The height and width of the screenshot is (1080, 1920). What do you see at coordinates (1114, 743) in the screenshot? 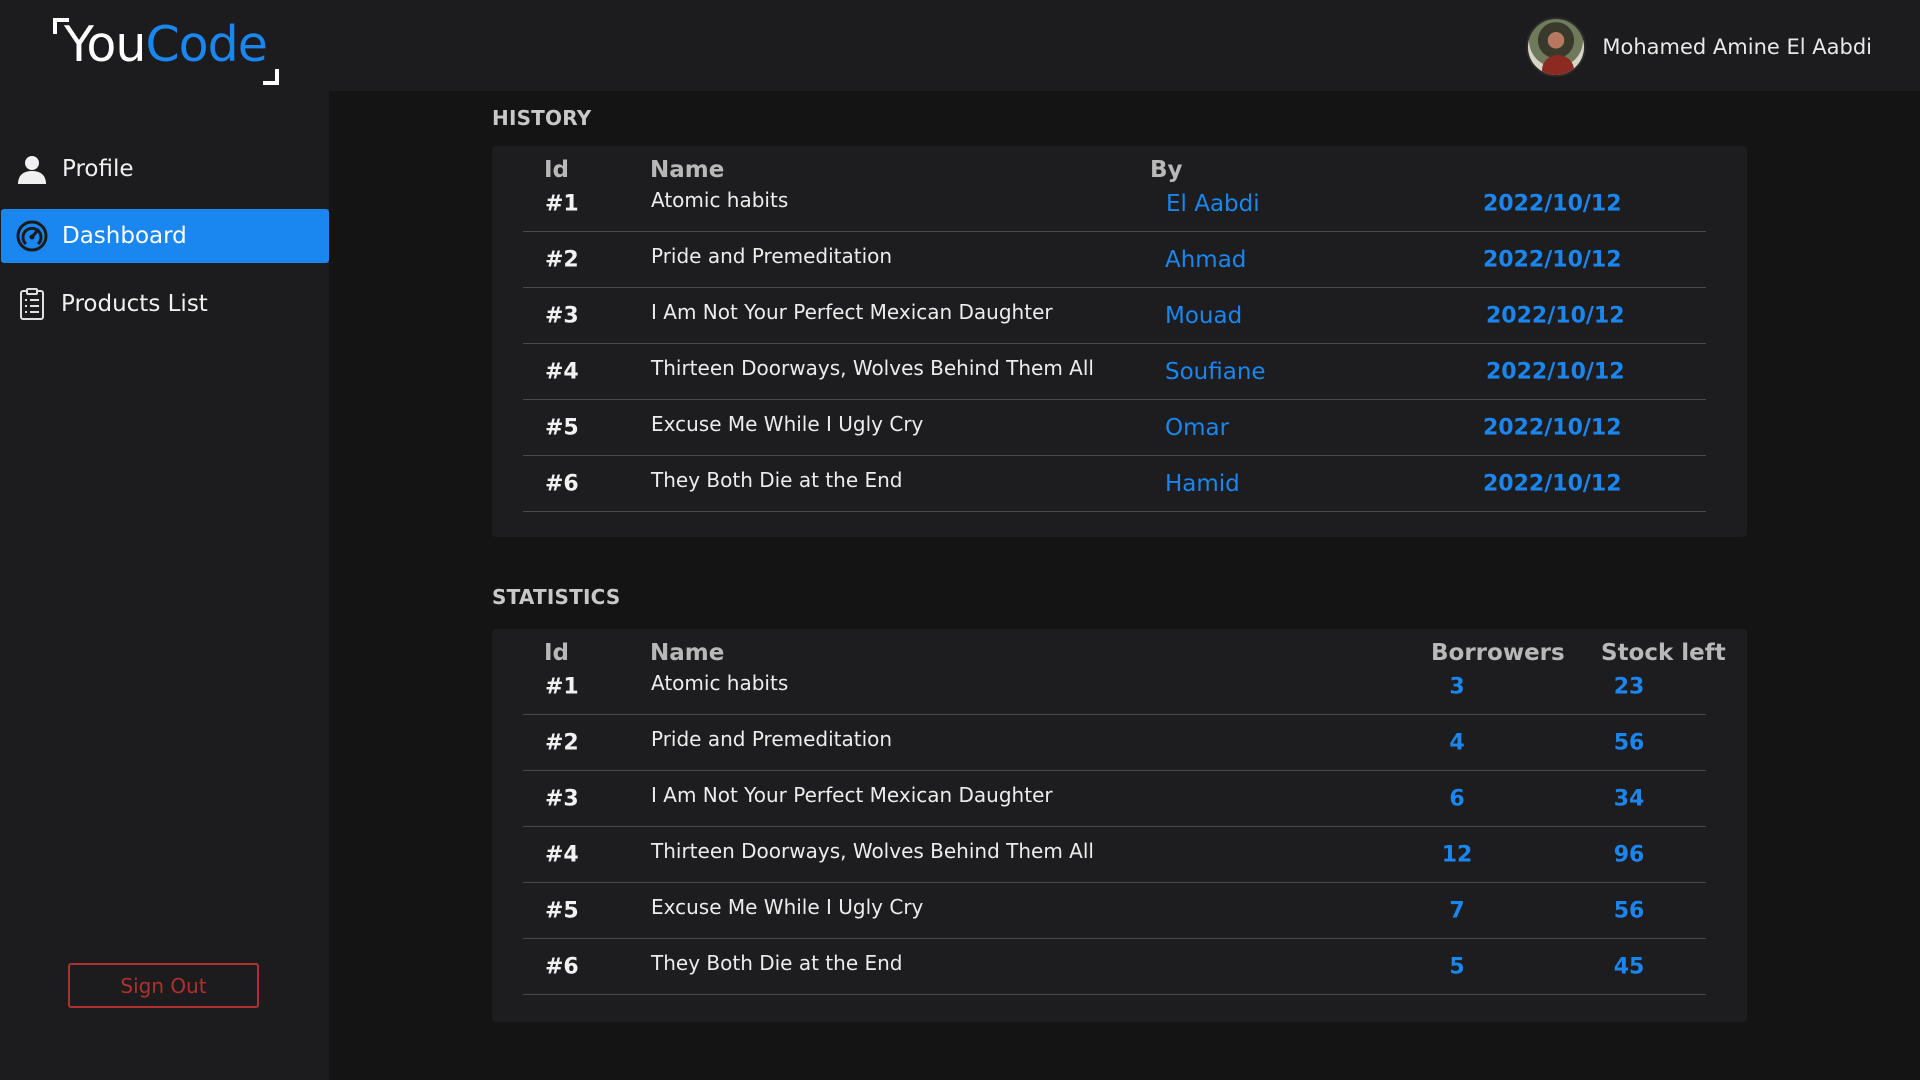
I see `table-row: #2 Pride and Premeditation 4 56` at bounding box center [1114, 743].